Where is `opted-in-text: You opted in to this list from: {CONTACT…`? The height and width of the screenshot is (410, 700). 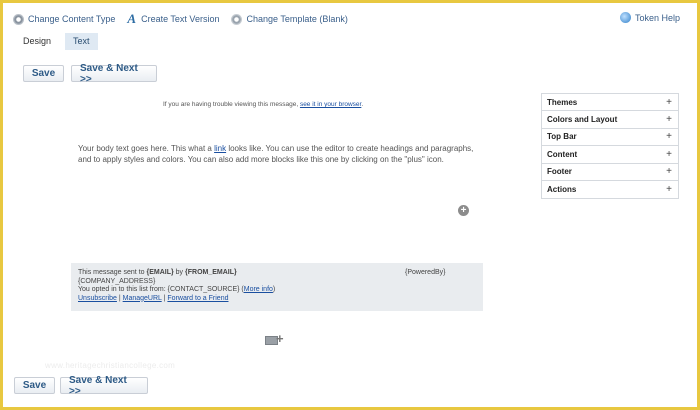 opted-in-text: You opted in to this list from: {CONTACT… is located at coordinates (161, 289).